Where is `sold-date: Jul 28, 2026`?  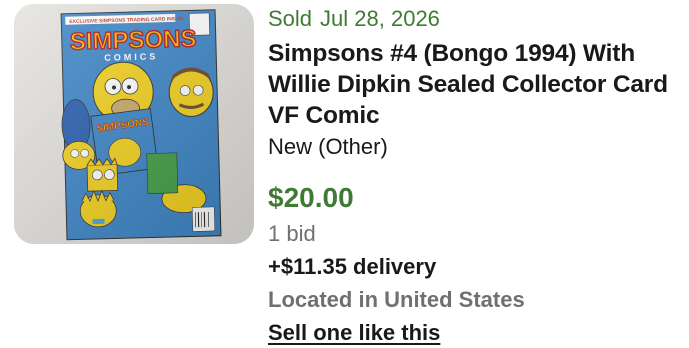
sold-date: Jul 28, 2026 is located at coordinates (380, 18).